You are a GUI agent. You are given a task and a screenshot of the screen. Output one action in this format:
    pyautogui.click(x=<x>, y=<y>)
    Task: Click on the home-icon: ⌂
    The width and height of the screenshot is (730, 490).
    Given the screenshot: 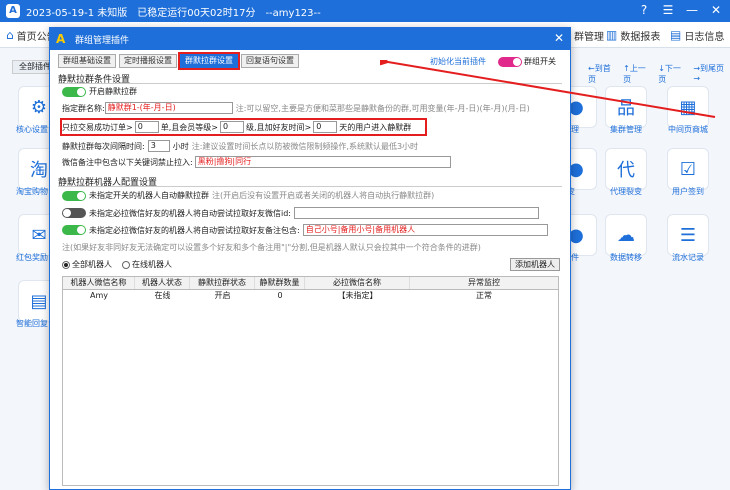 What is the action you would take?
    pyautogui.click(x=10, y=35)
    